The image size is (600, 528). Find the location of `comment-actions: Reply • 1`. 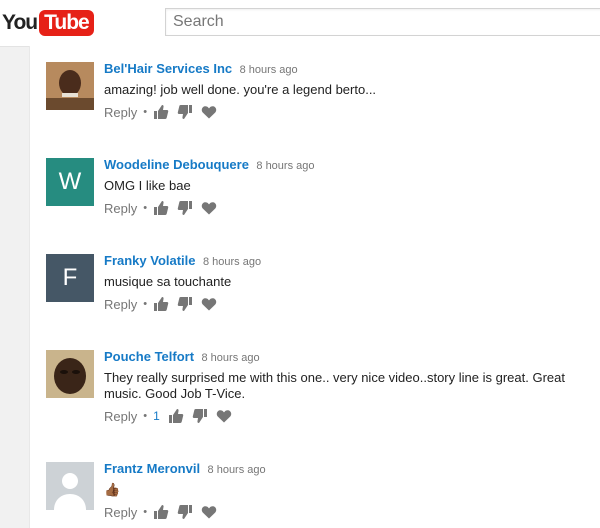

comment-actions: Reply • 1 is located at coordinates (352, 416).